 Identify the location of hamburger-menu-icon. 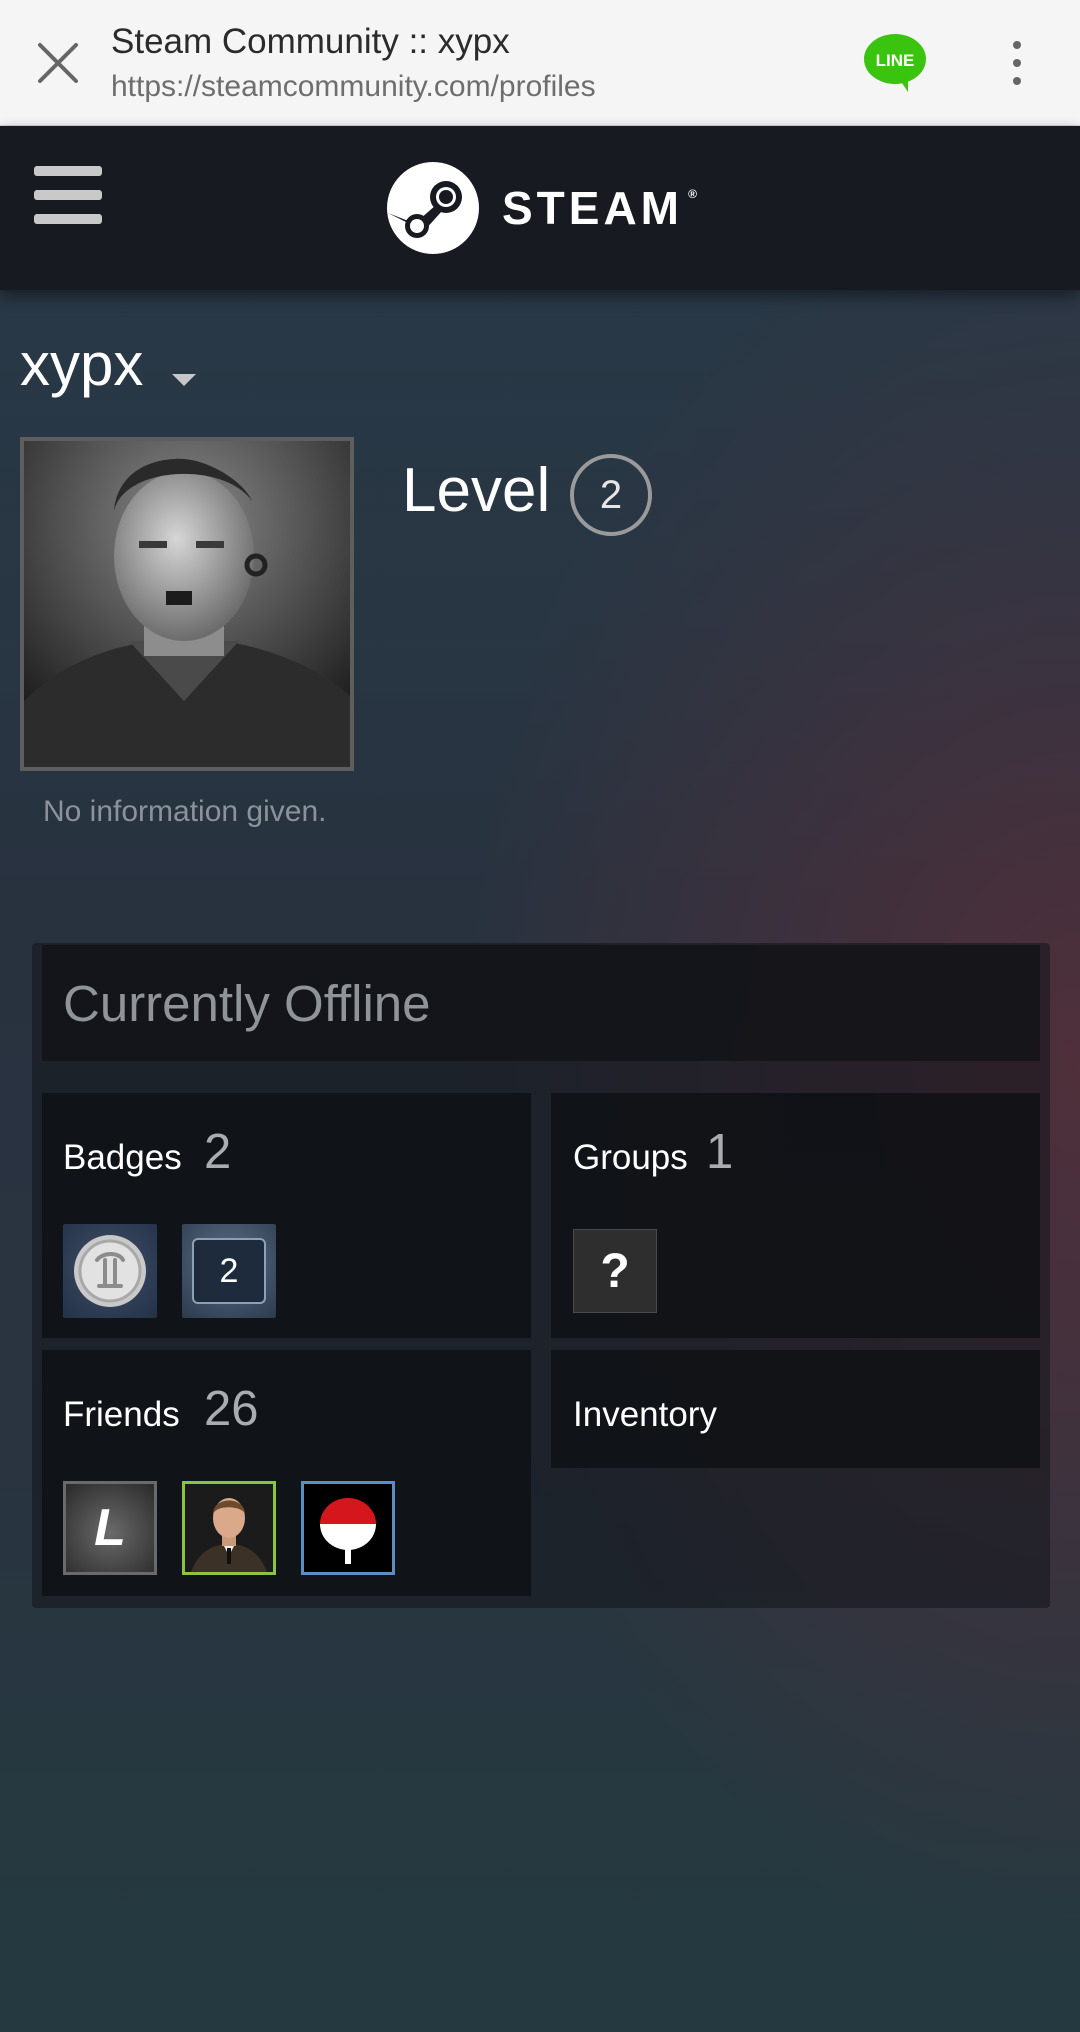
(68, 195).